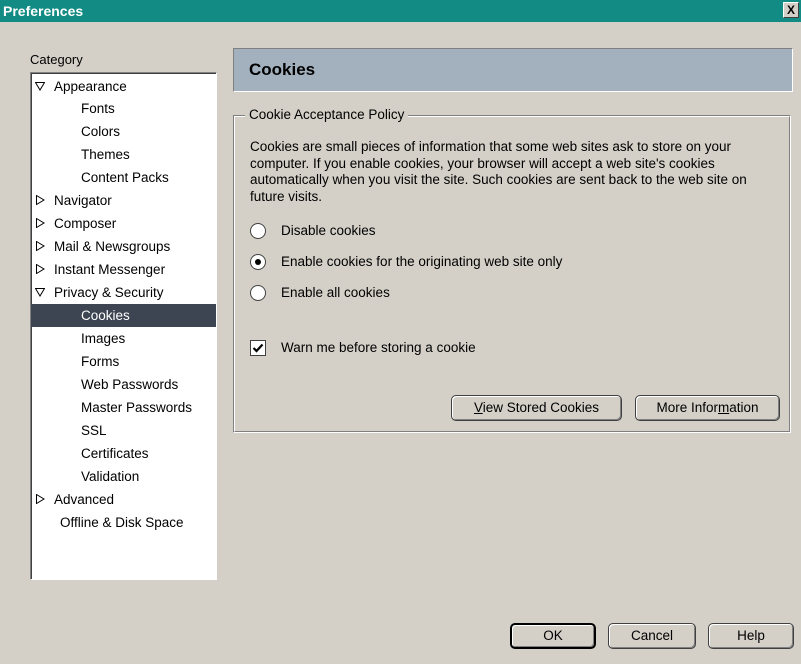  What do you see at coordinates (109, 292) in the screenshot?
I see `sidebar-item-label: Privacy & Security` at bounding box center [109, 292].